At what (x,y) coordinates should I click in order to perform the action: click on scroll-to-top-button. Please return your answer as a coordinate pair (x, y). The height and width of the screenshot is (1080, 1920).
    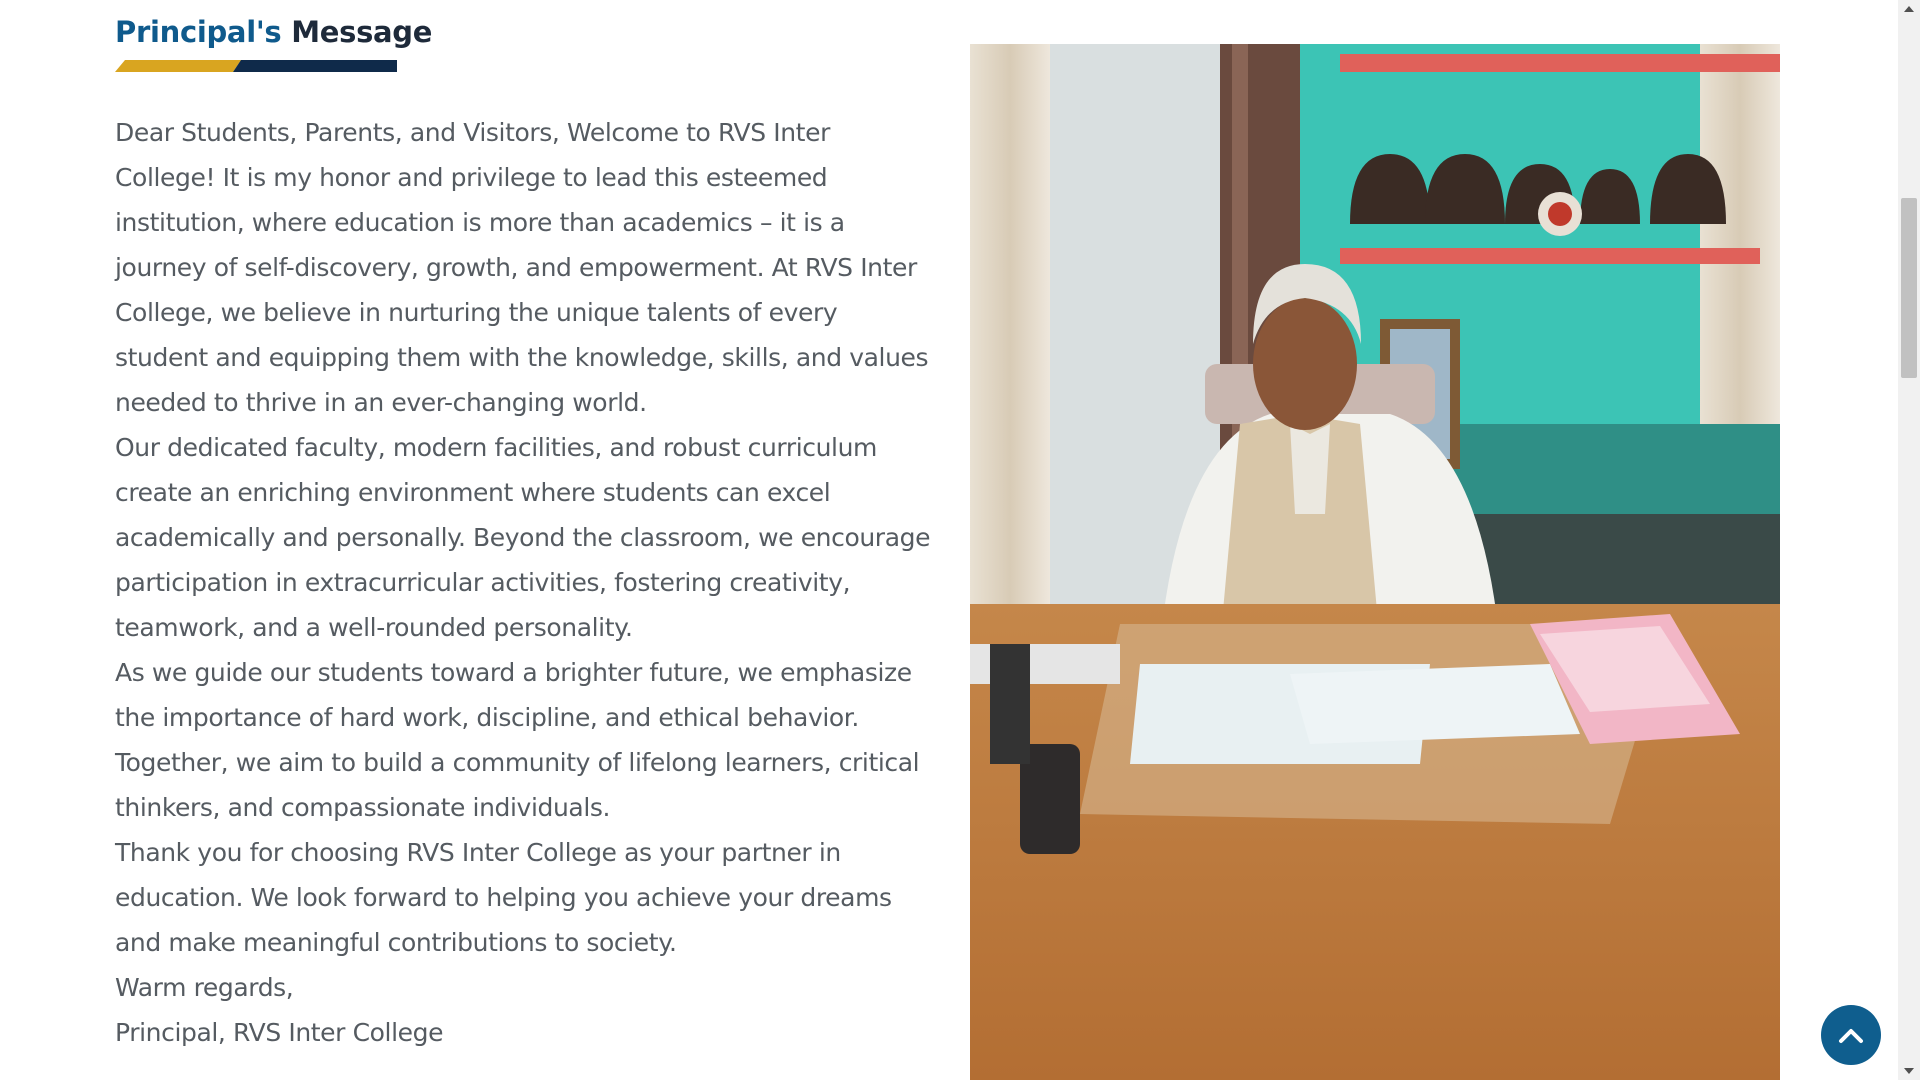
    Looking at the image, I should click on (1851, 1035).